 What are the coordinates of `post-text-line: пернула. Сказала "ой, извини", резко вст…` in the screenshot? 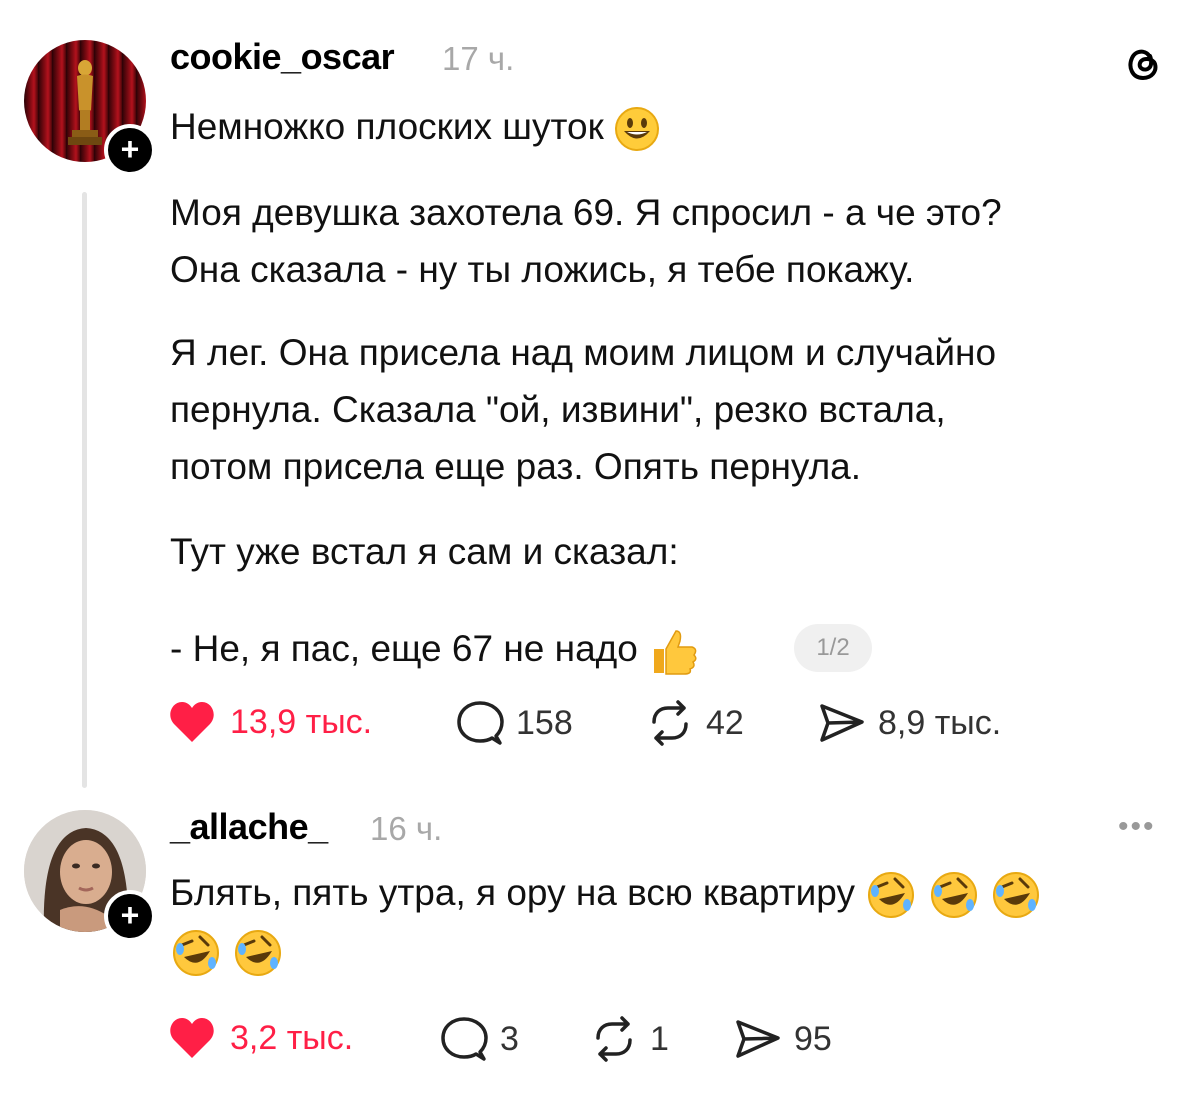 It's located at (558, 409).